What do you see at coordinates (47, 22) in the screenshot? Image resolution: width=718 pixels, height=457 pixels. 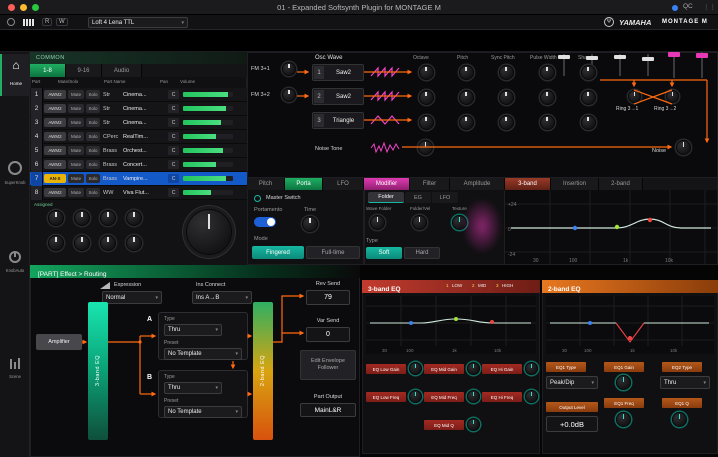 I see `read-automation-button: R` at bounding box center [47, 22].